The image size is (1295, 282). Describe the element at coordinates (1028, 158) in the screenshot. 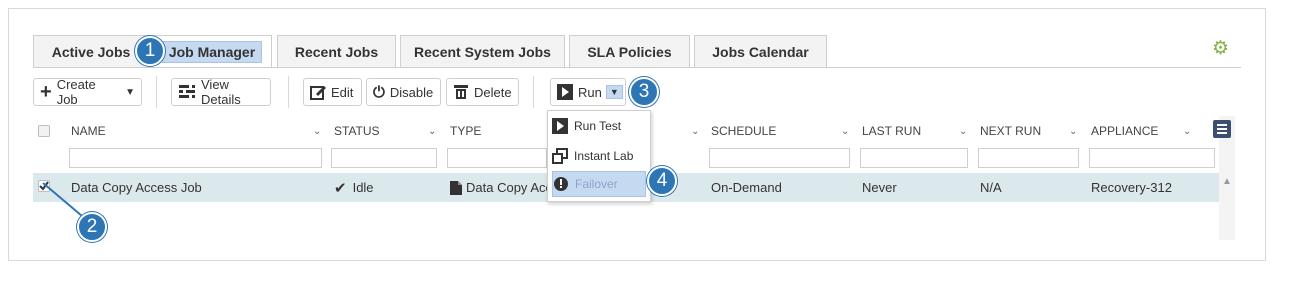

I see `next-run-filter-input` at that location.